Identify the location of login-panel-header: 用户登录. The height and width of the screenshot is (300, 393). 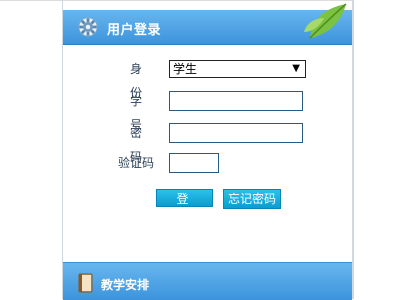
(207, 24).